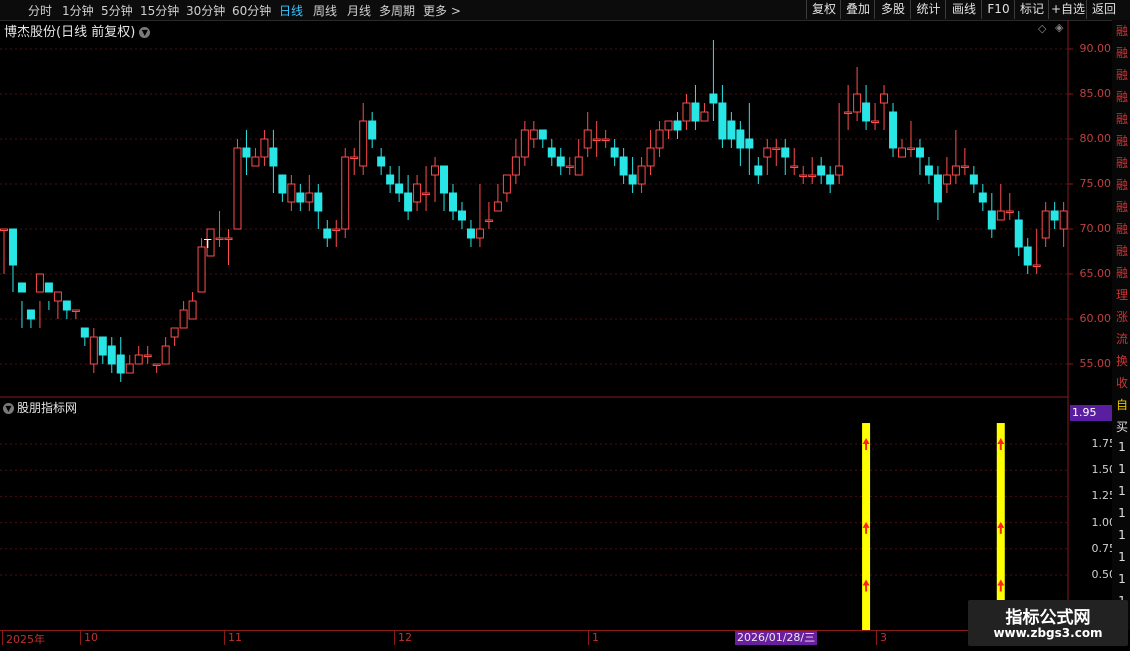 This screenshot has width=1130, height=651. Describe the element at coordinates (1104, 470) in the screenshot. I see `indicator-tick-label: 1.50` at that location.